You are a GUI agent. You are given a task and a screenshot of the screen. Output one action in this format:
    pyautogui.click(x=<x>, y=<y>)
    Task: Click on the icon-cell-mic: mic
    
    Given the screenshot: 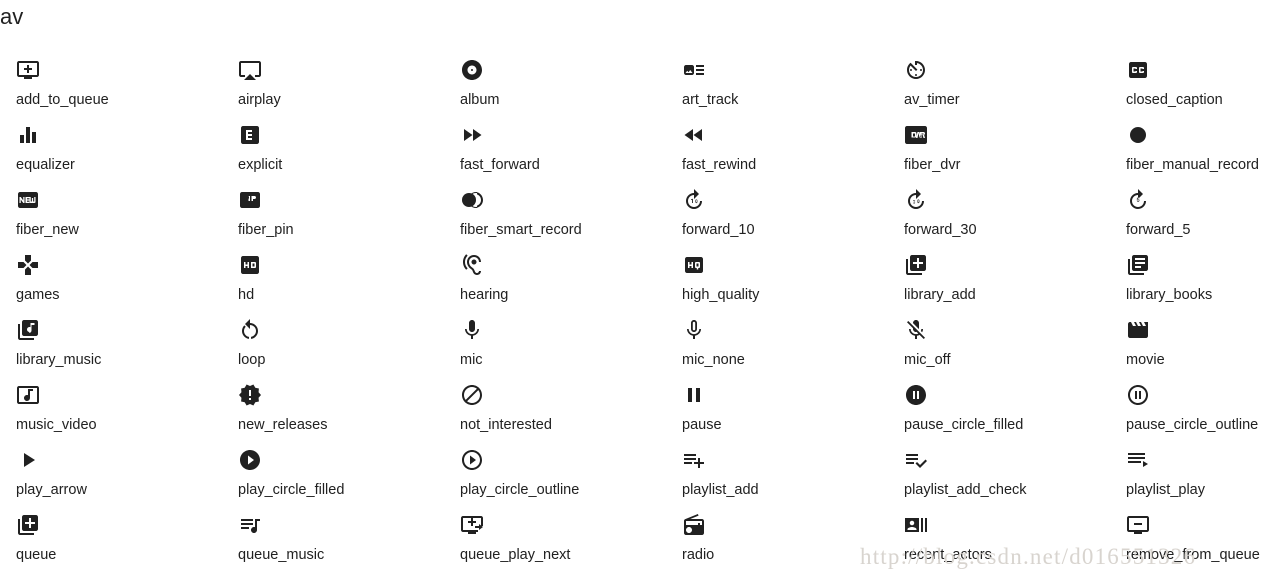 What is the action you would take?
    pyautogui.click(x=555, y=347)
    